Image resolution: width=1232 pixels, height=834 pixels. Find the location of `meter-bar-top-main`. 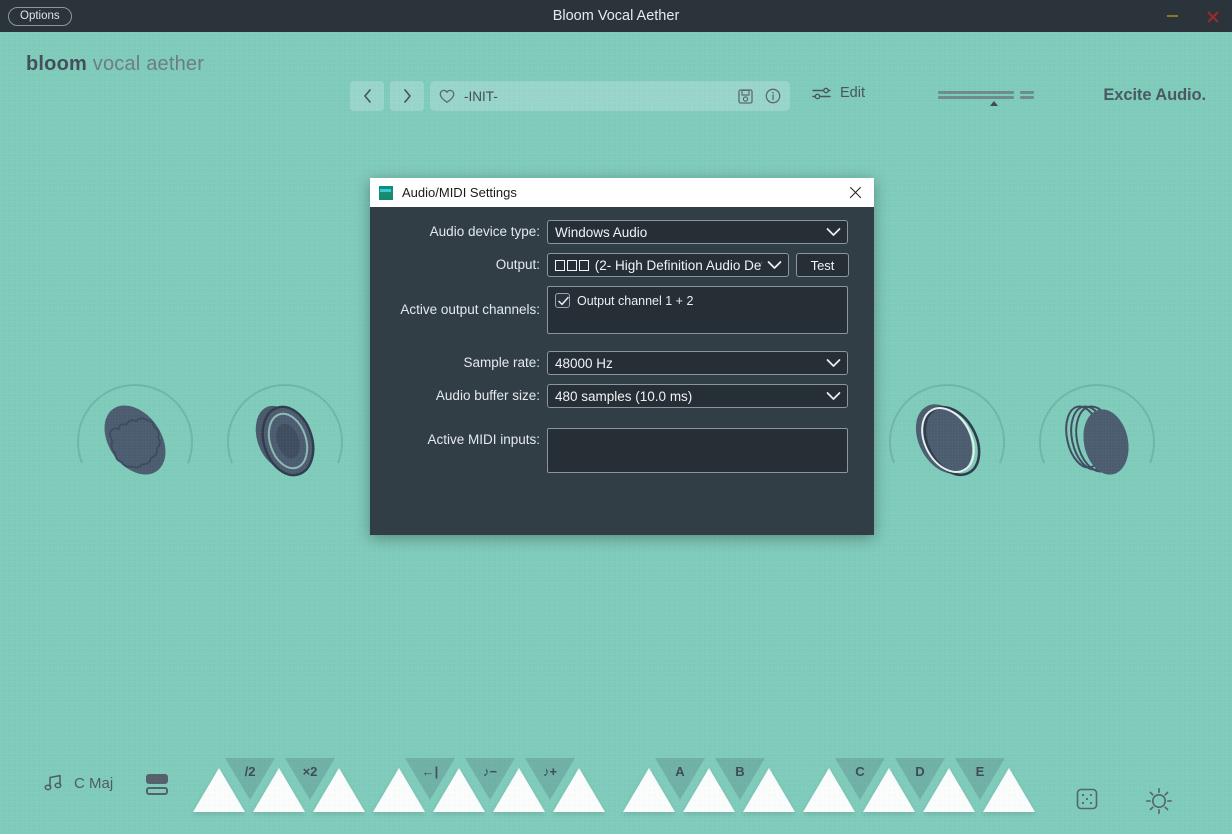

meter-bar-top-main is located at coordinates (976, 92).